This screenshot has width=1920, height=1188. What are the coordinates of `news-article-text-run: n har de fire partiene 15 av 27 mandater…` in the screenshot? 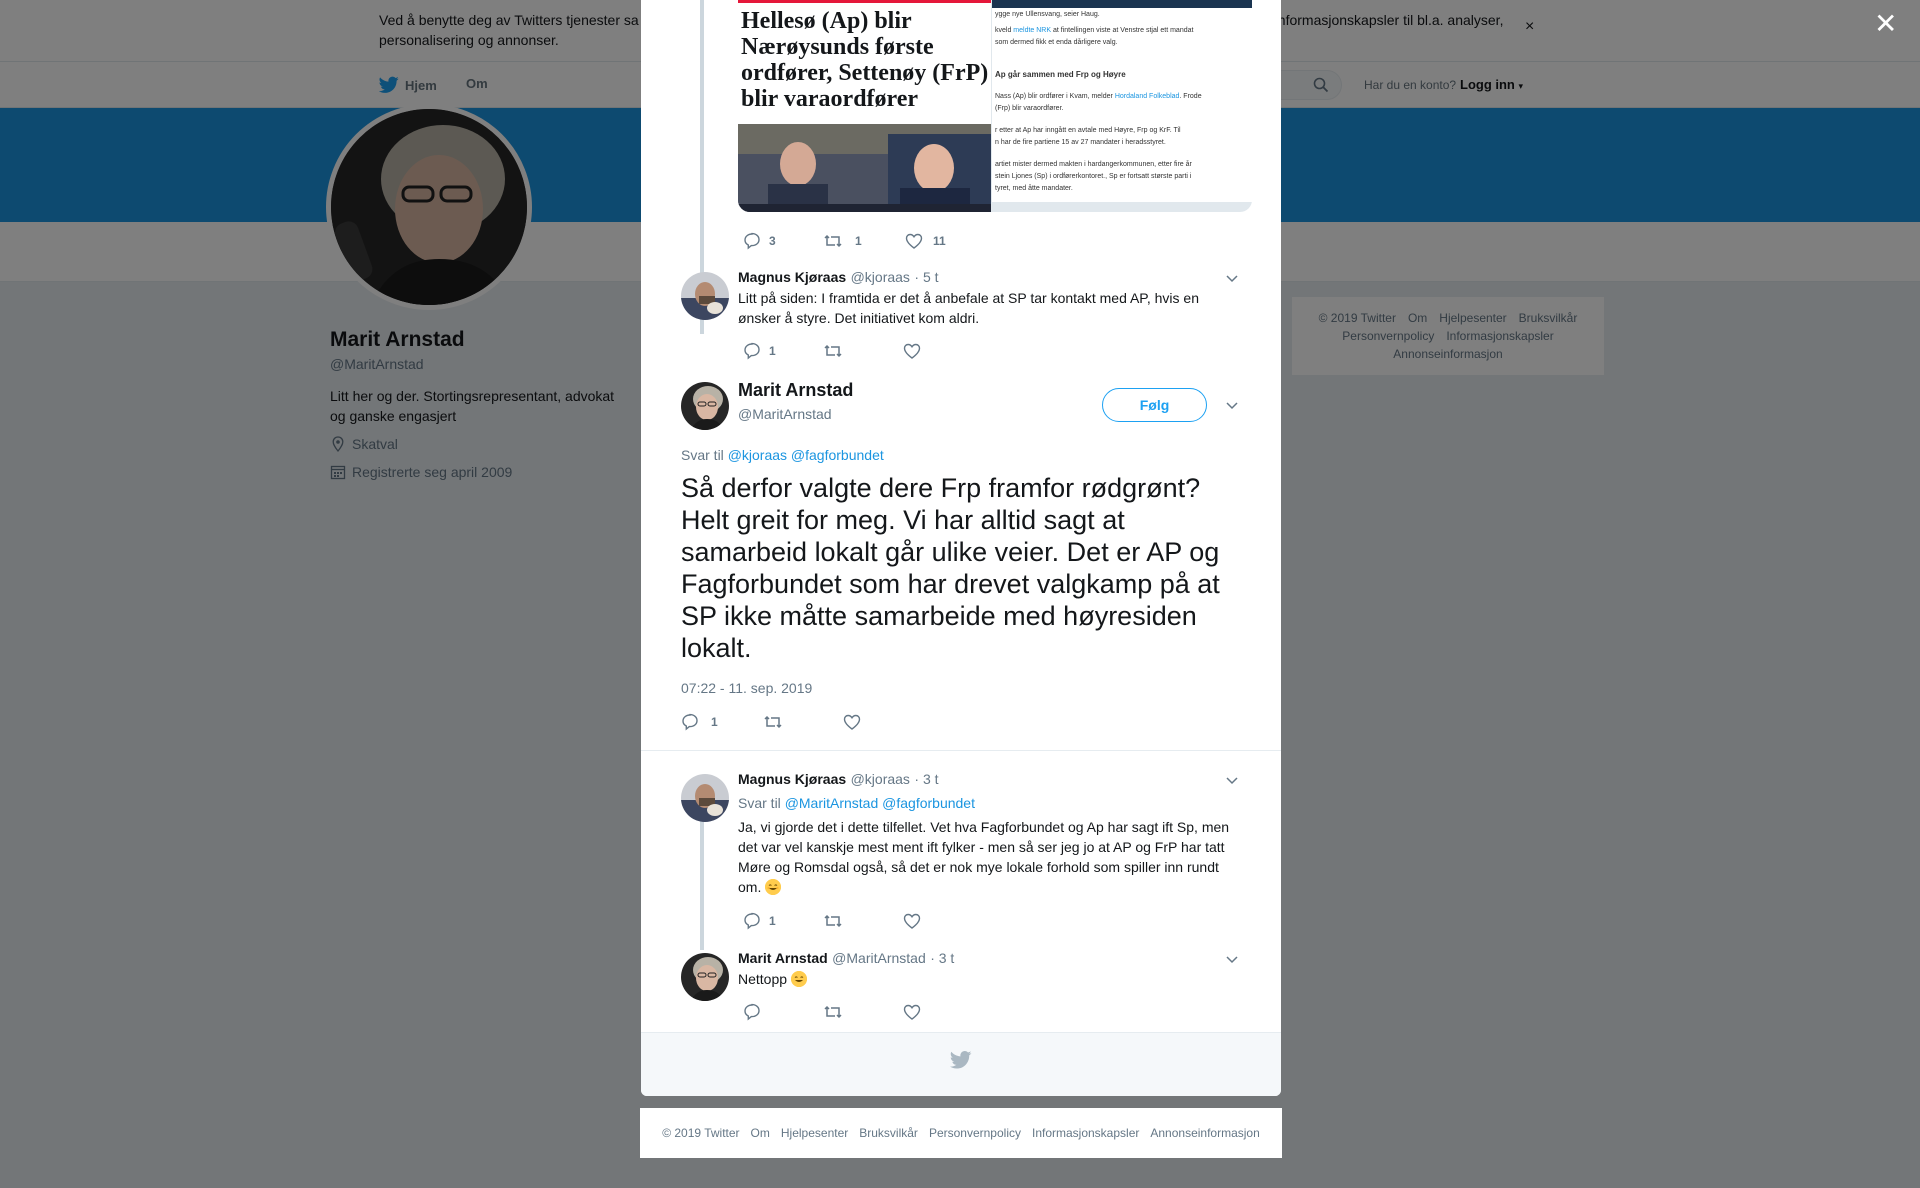 It's located at (1080, 142).